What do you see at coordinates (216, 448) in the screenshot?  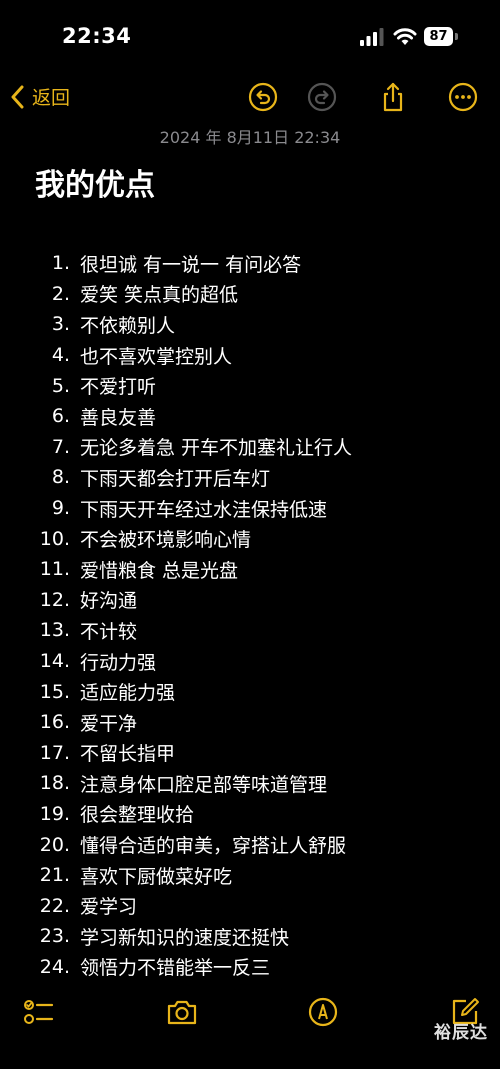 I see `list-item-text: 无论多着急 开车不加塞礼让行人` at bounding box center [216, 448].